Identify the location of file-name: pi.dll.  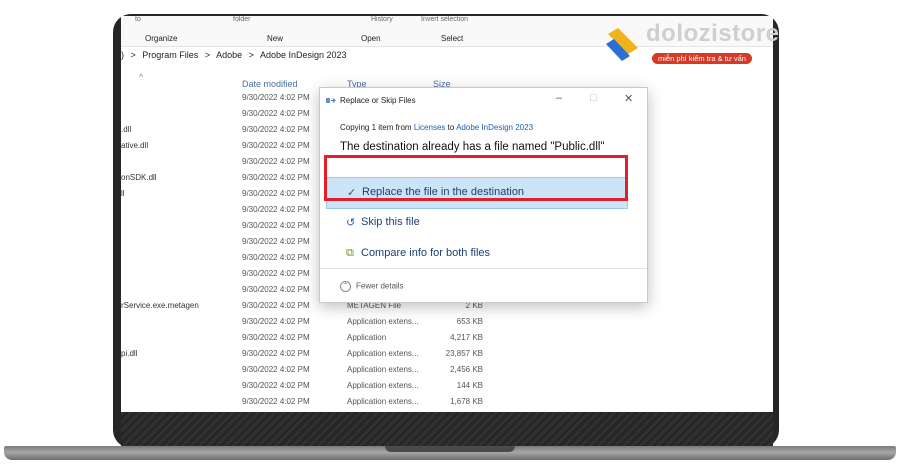
(129, 353).